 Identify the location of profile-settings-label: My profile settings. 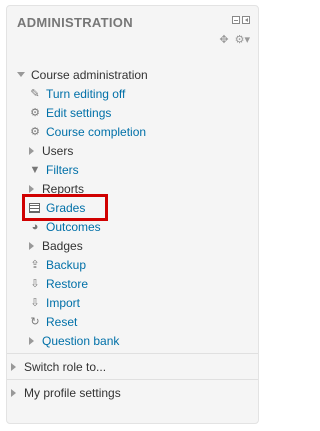
(72, 392).